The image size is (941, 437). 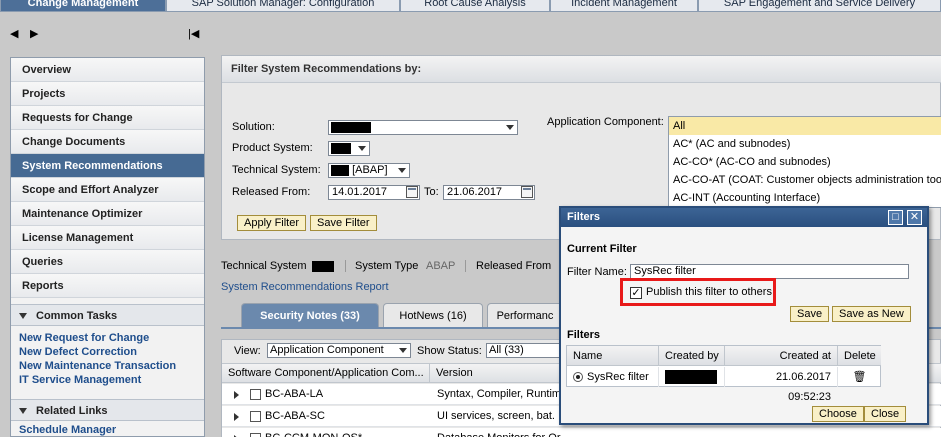 I want to click on info-released-from-label: Released From, so click(x=514, y=266).